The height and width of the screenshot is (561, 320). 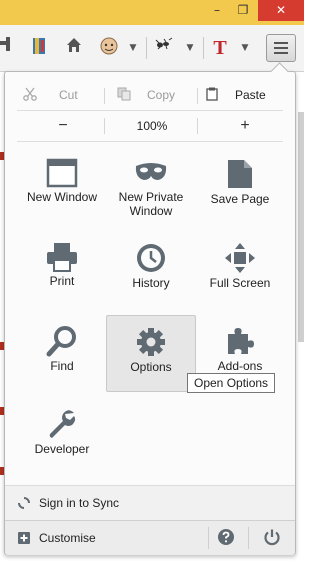 I want to click on history-clock-icon, so click(x=151, y=258).